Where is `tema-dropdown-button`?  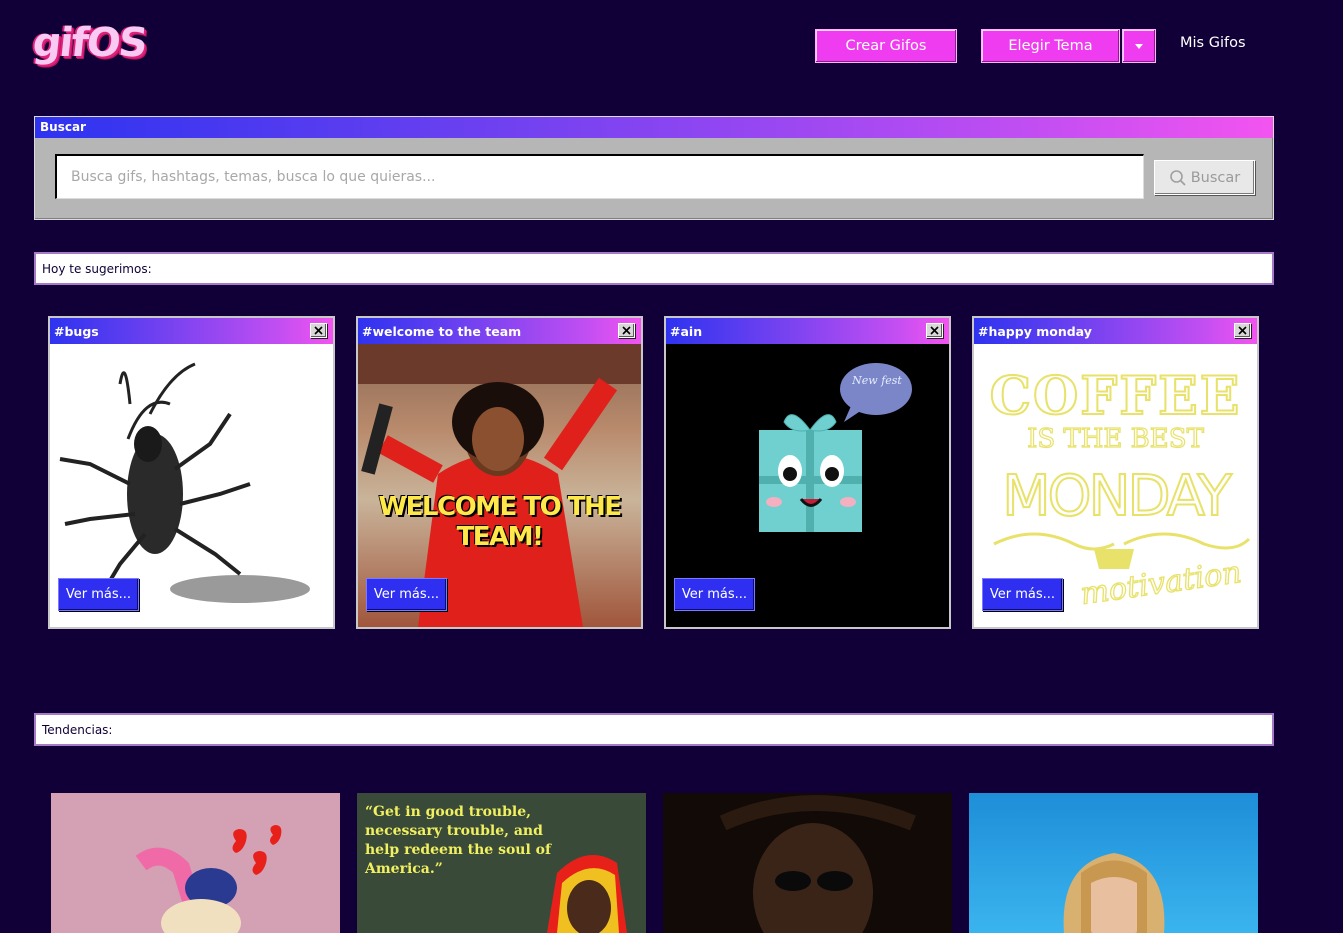 tema-dropdown-button is located at coordinates (1139, 46).